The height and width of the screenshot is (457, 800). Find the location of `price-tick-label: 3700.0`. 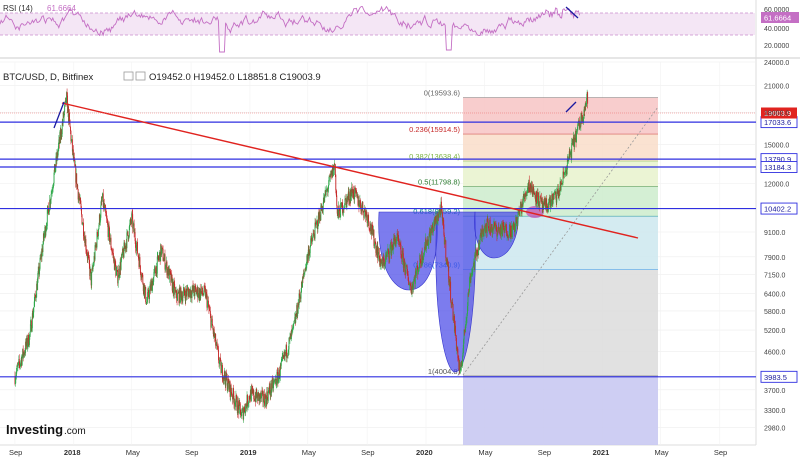

price-tick-label: 3700.0 is located at coordinates (775, 391).